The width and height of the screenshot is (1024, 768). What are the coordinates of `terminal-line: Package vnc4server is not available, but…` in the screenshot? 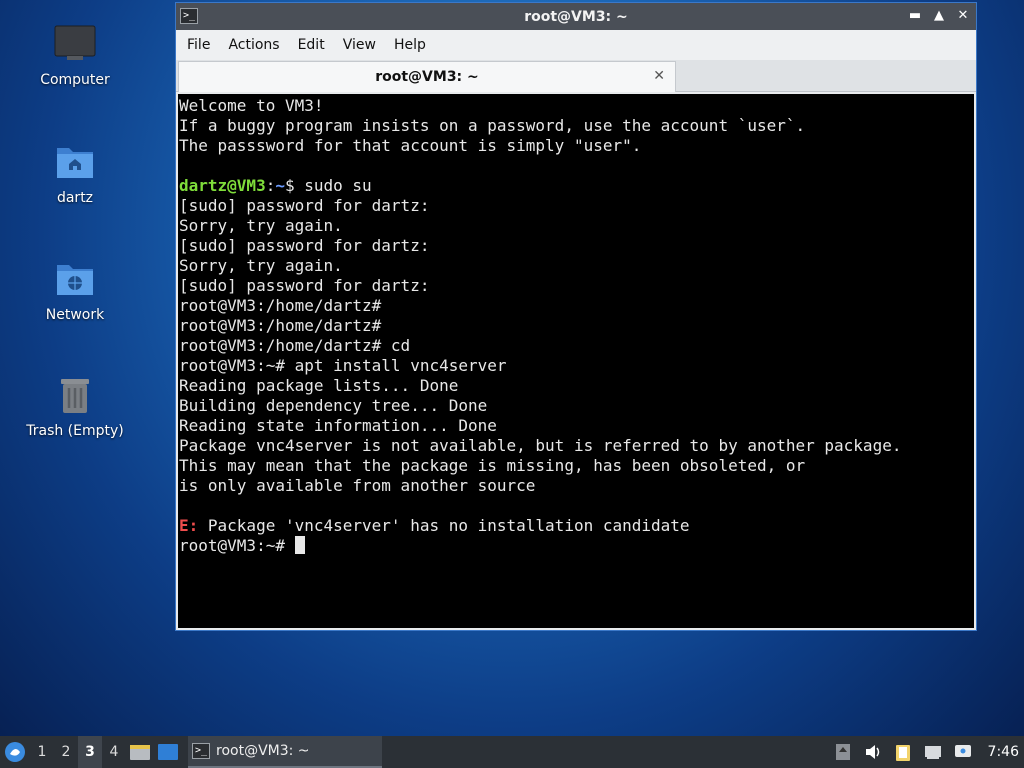 It's located at (540, 445).